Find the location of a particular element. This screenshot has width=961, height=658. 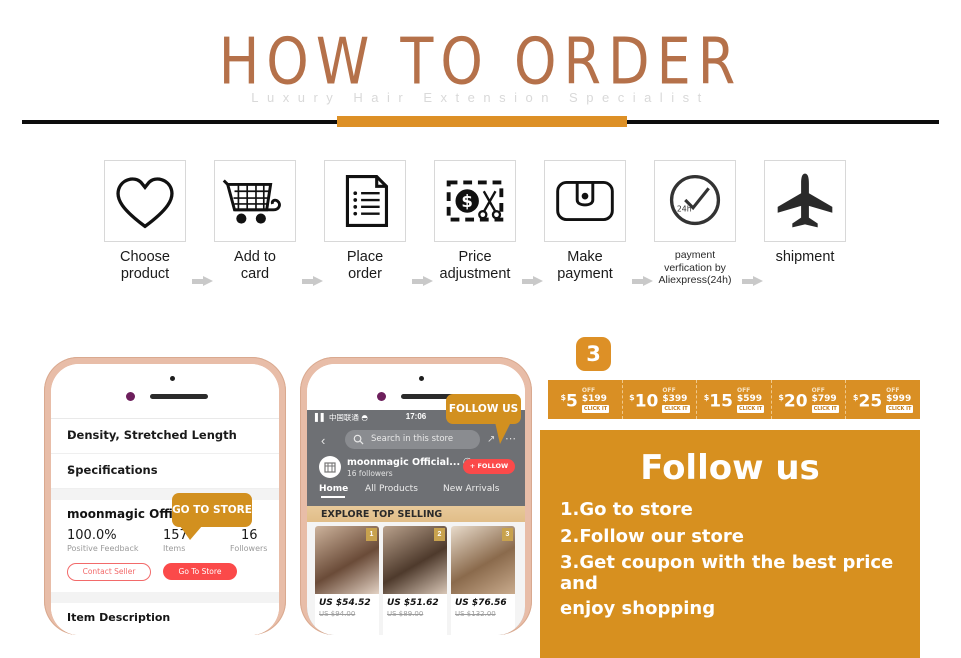

tab-home: Home is located at coordinates (334, 491).